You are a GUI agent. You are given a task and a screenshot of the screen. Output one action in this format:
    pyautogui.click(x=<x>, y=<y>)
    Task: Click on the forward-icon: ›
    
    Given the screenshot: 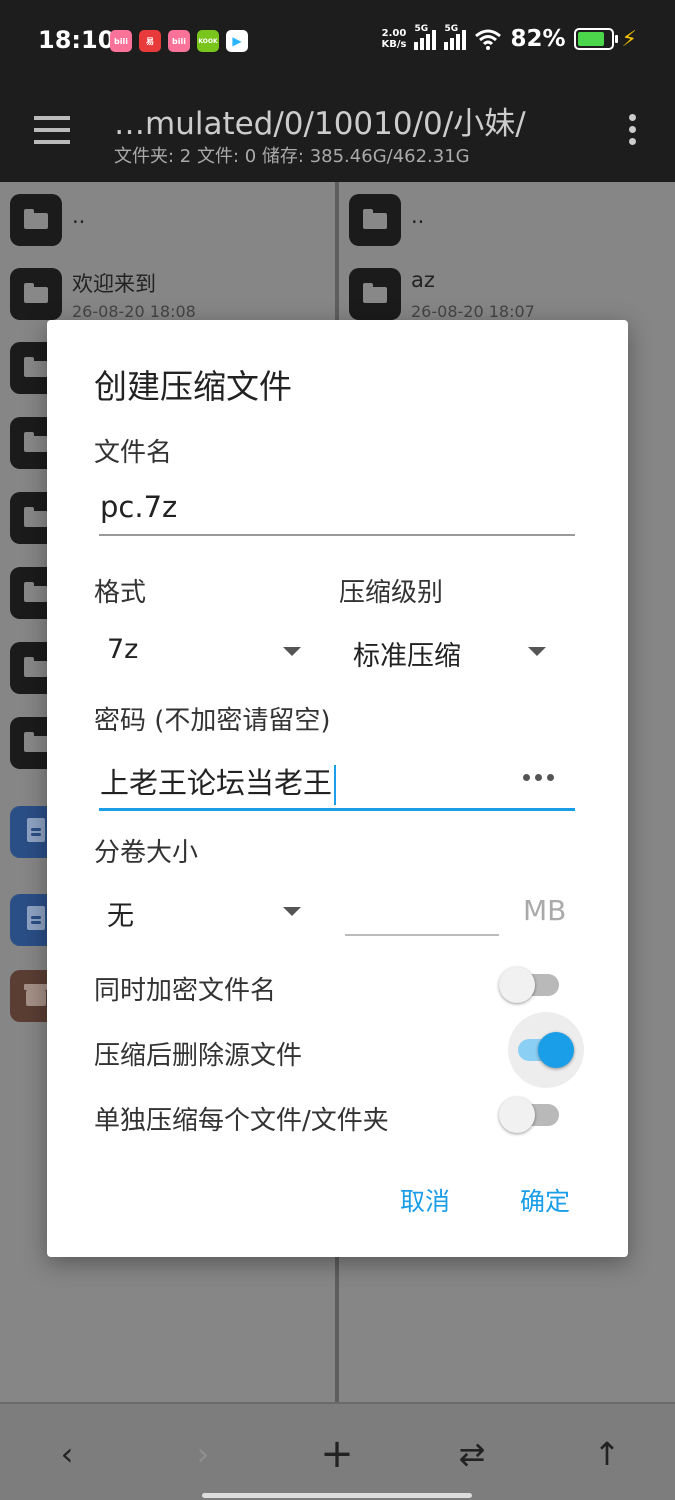 What is the action you would take?
    pyautogui.click(x=203, y=1454)
    